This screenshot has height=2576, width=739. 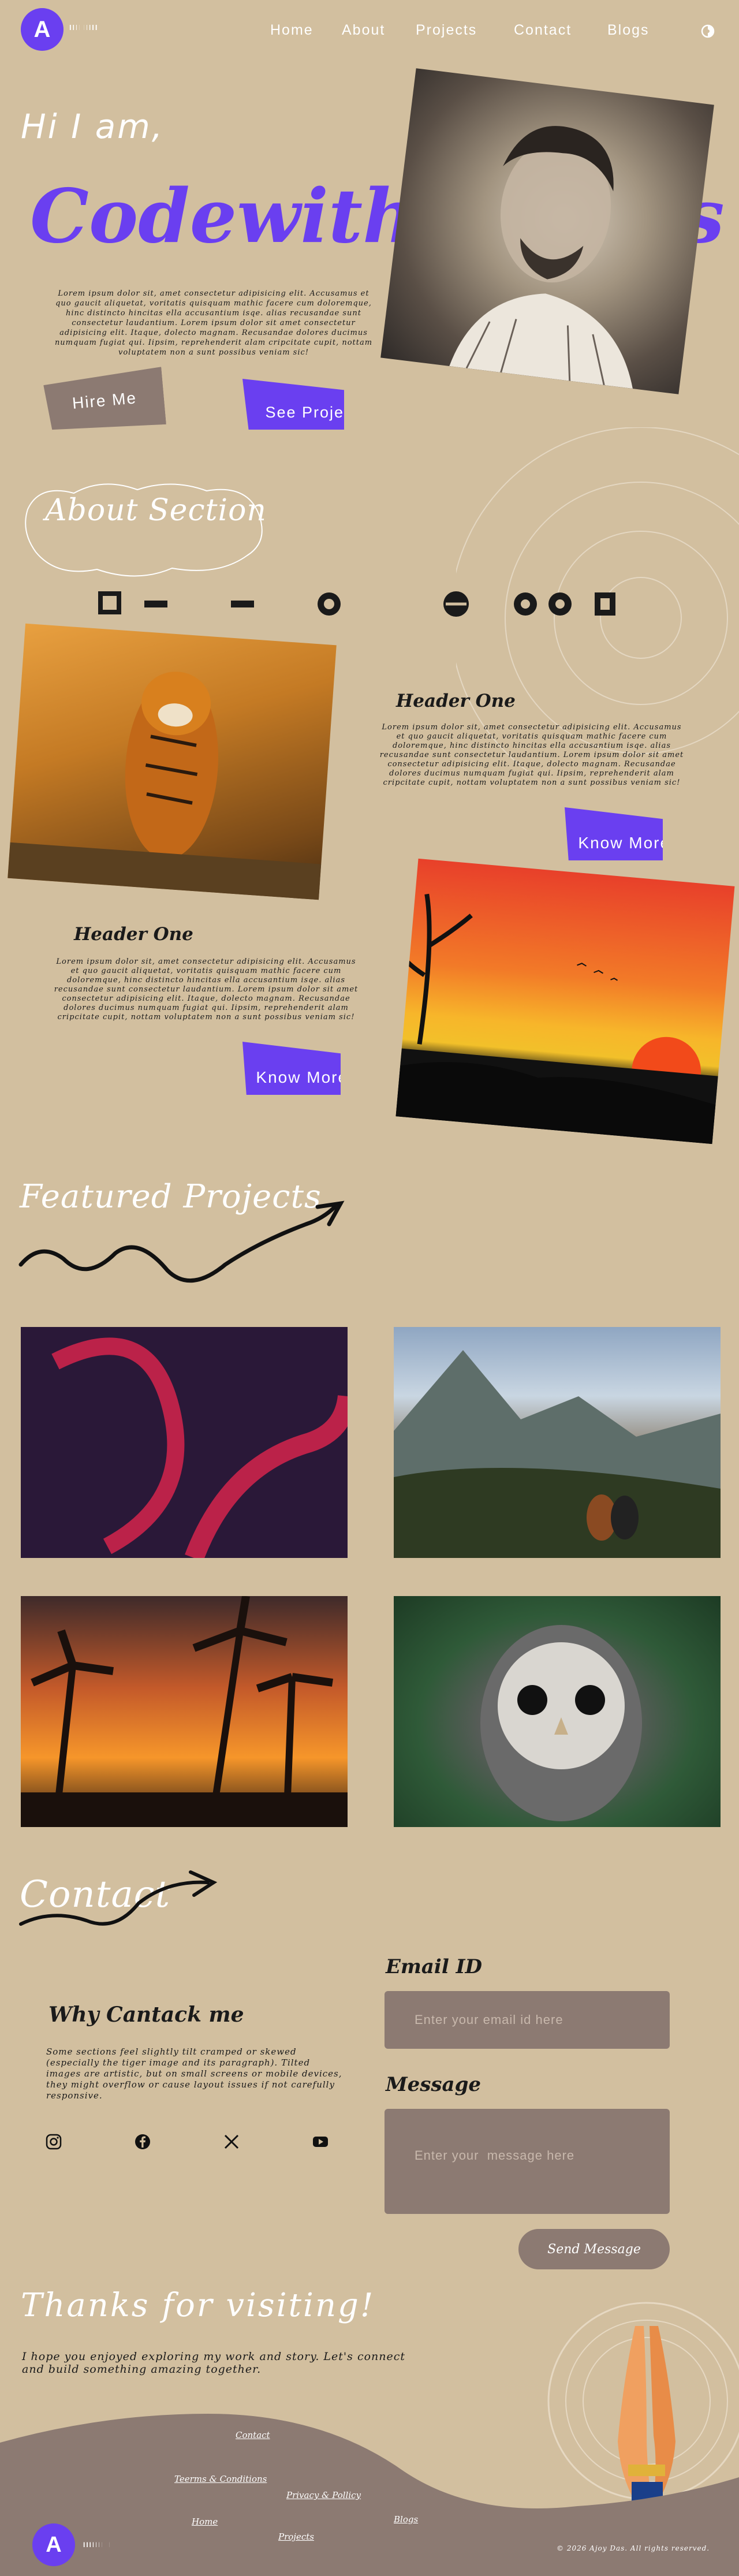 What do you see at coordinates (205, 2522) in the screenshot?
I see `footer-link-home: Home` at bounding box center [205, 2522].